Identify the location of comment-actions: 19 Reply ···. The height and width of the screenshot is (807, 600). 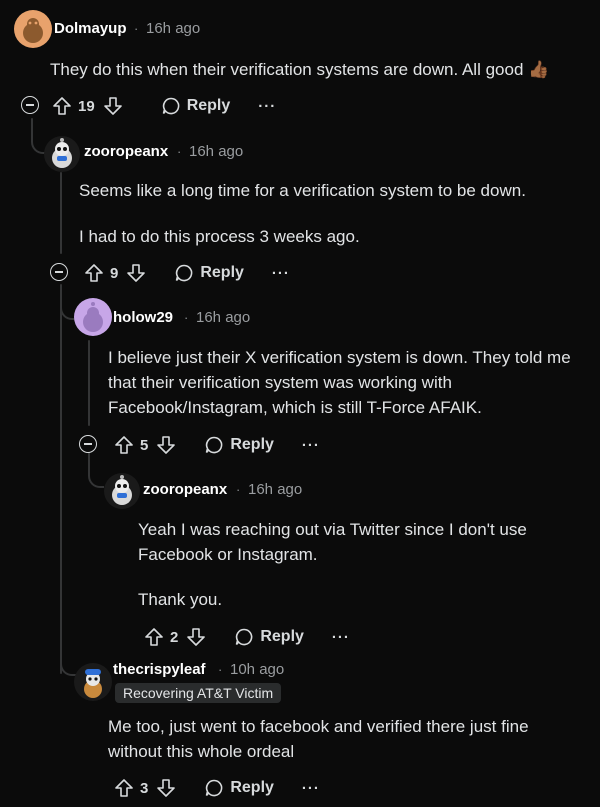
(164, 106).